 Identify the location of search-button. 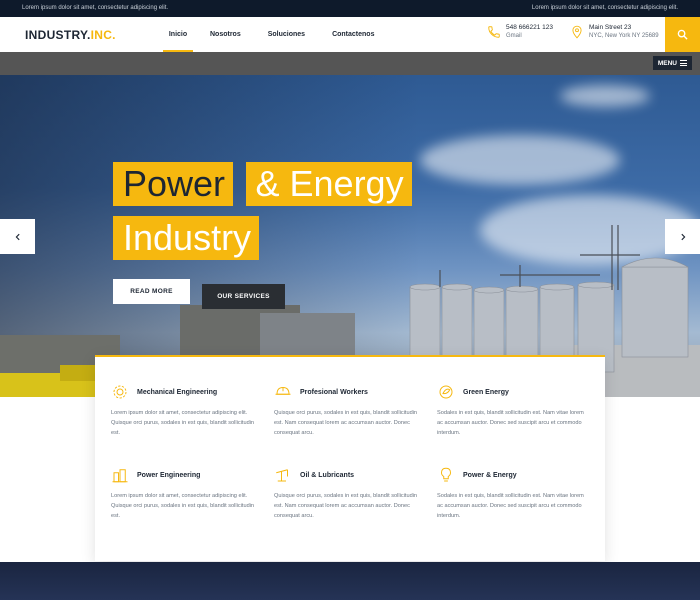
(682, 34).